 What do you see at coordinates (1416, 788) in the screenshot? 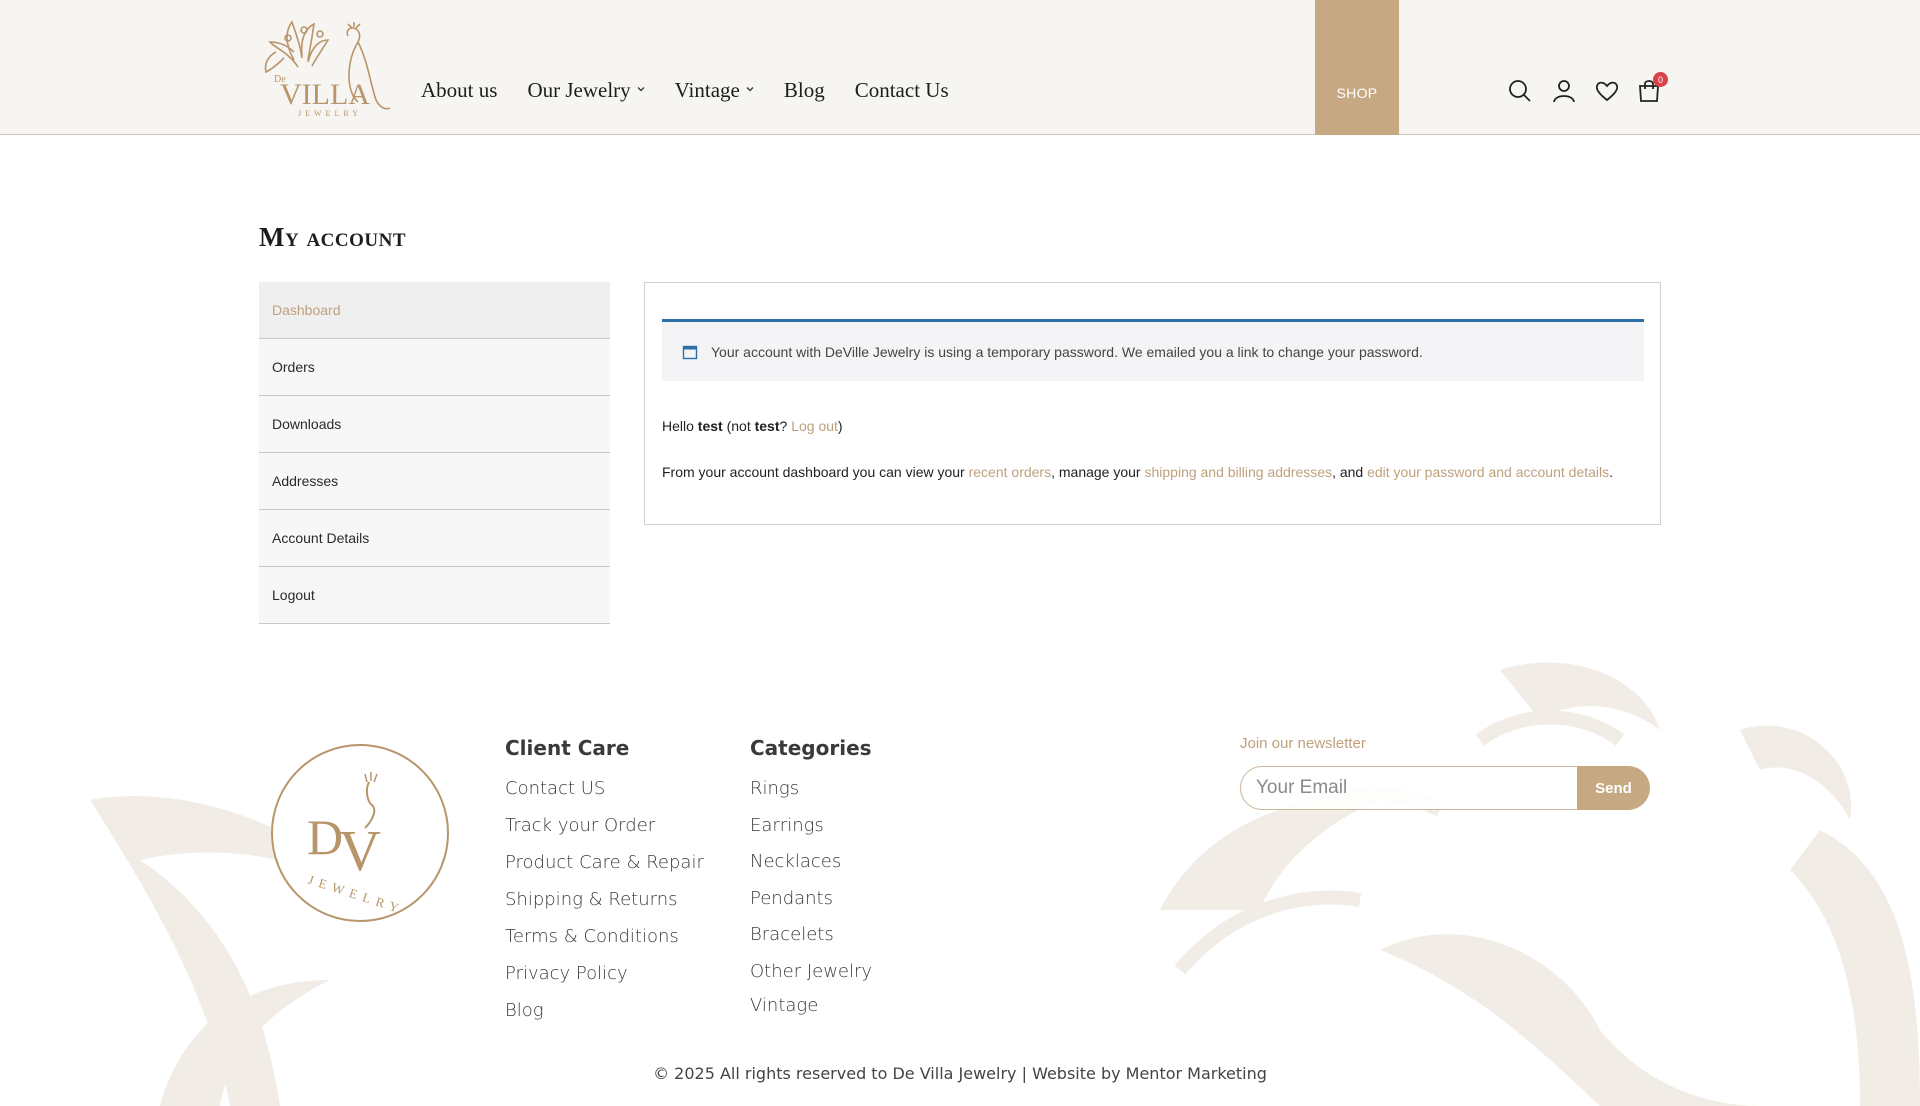
I see `newsletter-email-input` at bounding box center [1416, 788].